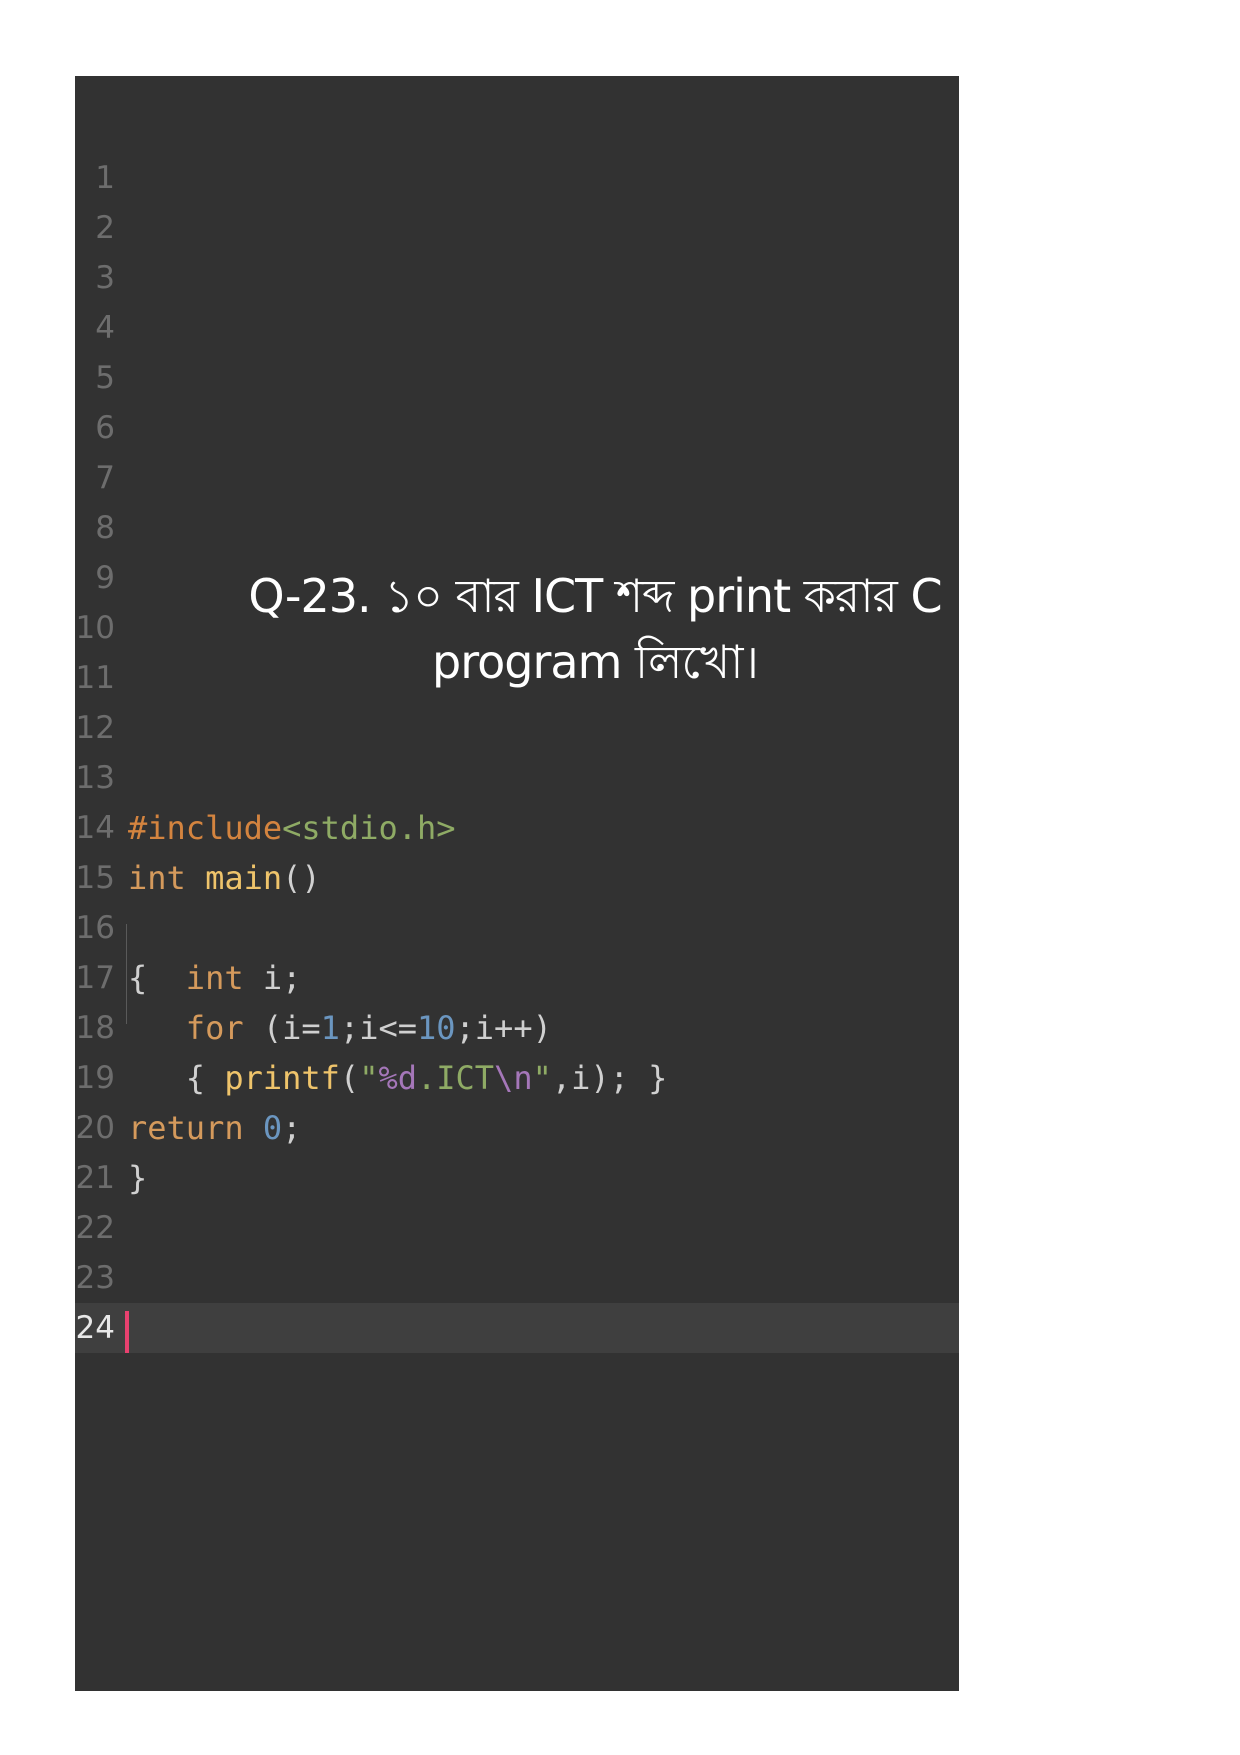 This screenshot has height=1755, width=1240. I want to click on keyword-token: return, so click(186, 1128).